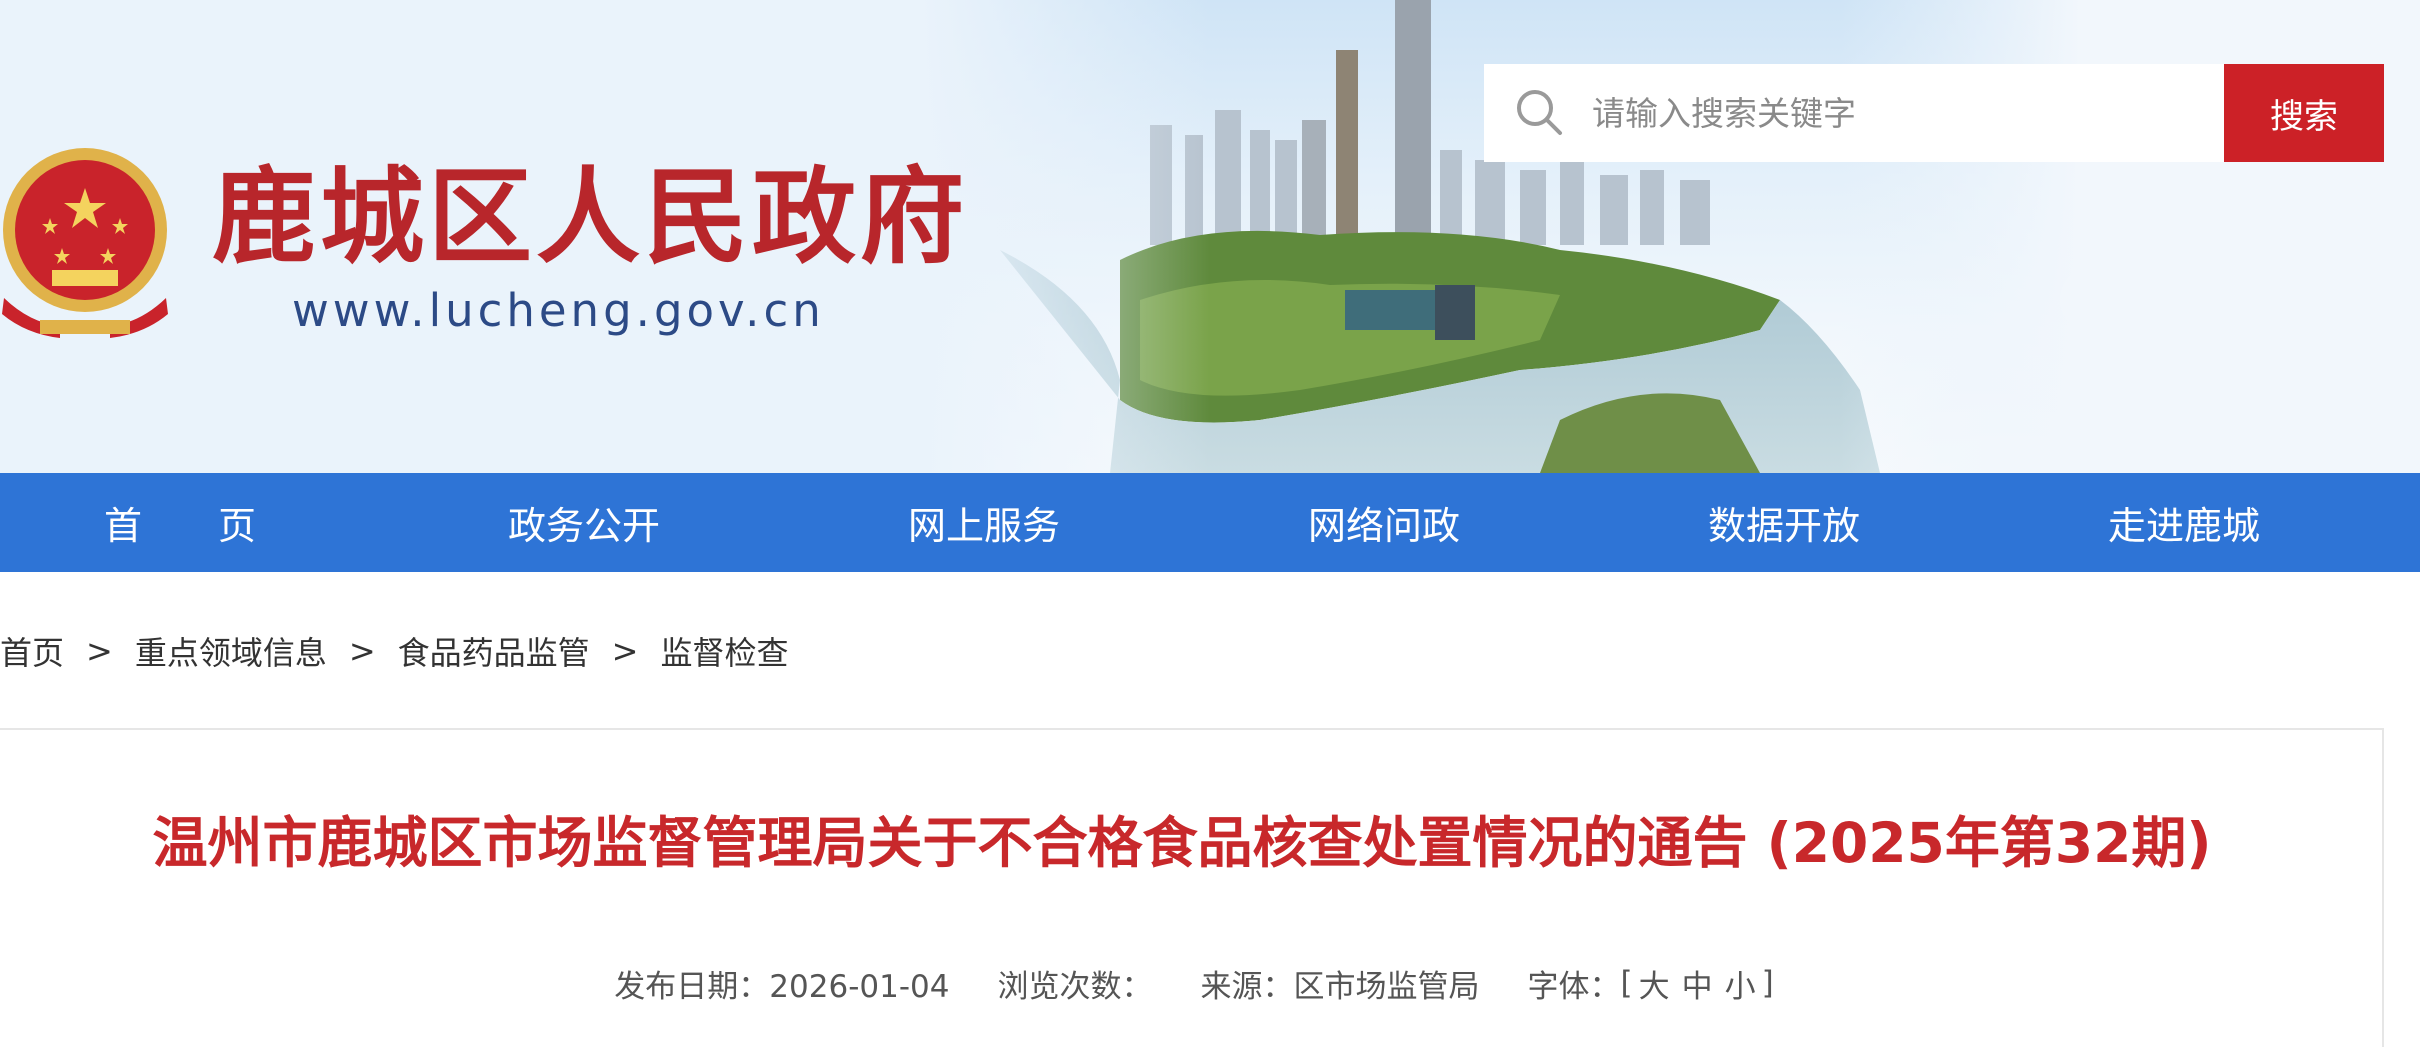 The width and height of the screenshot is (2420, 1047). I want to click on publish-date-label: 发布日期：, so click(692, 986).